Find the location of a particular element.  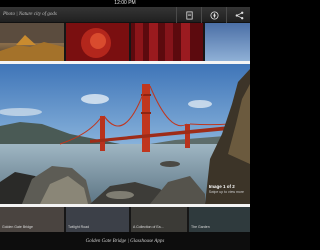

share-icon is located at coordinates (239, 15).